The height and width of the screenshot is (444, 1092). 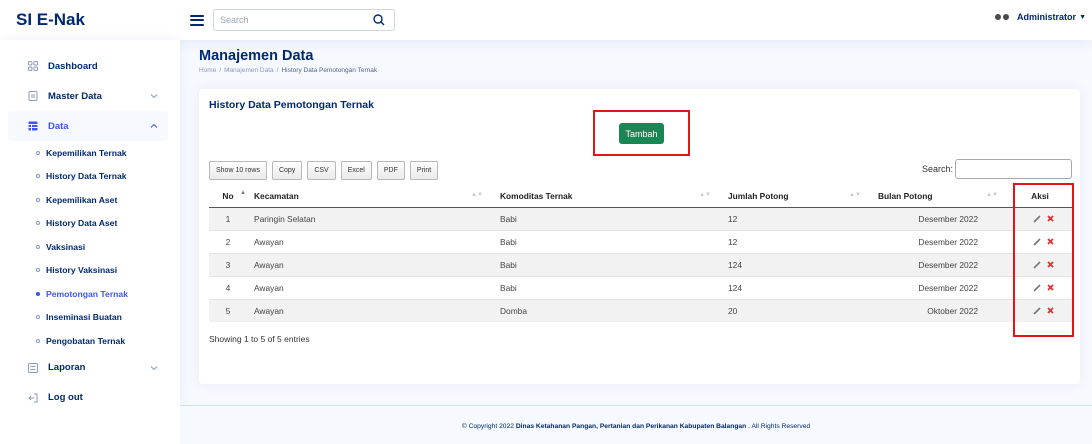 What do you see at coordinates (82, 270) in the screenshot?
I see `sidebar-subitem-label: History Vaksinasi` at bounding box center [82, 270].